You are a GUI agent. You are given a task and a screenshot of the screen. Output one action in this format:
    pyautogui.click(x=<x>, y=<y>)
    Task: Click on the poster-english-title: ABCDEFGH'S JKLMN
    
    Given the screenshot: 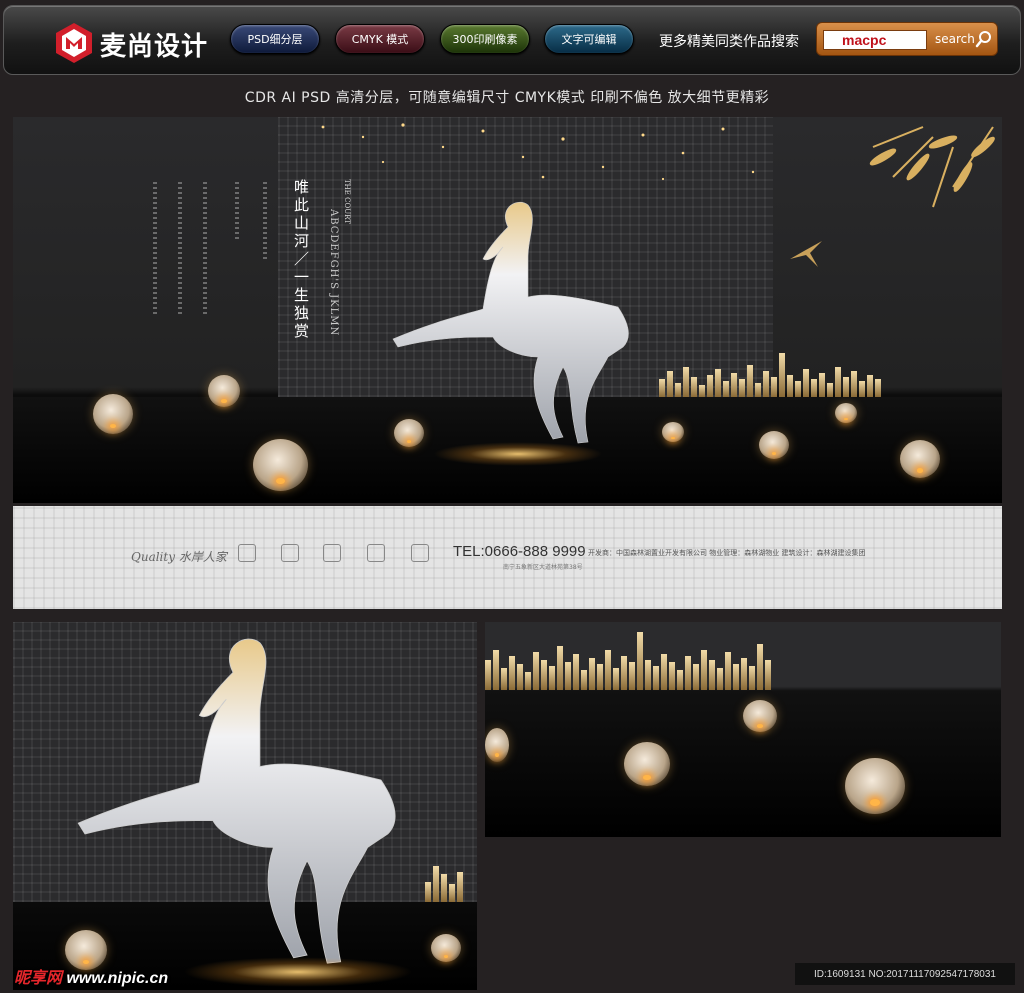 What is the action you would take?
    pyautogui.click(x=333, y=273)
    